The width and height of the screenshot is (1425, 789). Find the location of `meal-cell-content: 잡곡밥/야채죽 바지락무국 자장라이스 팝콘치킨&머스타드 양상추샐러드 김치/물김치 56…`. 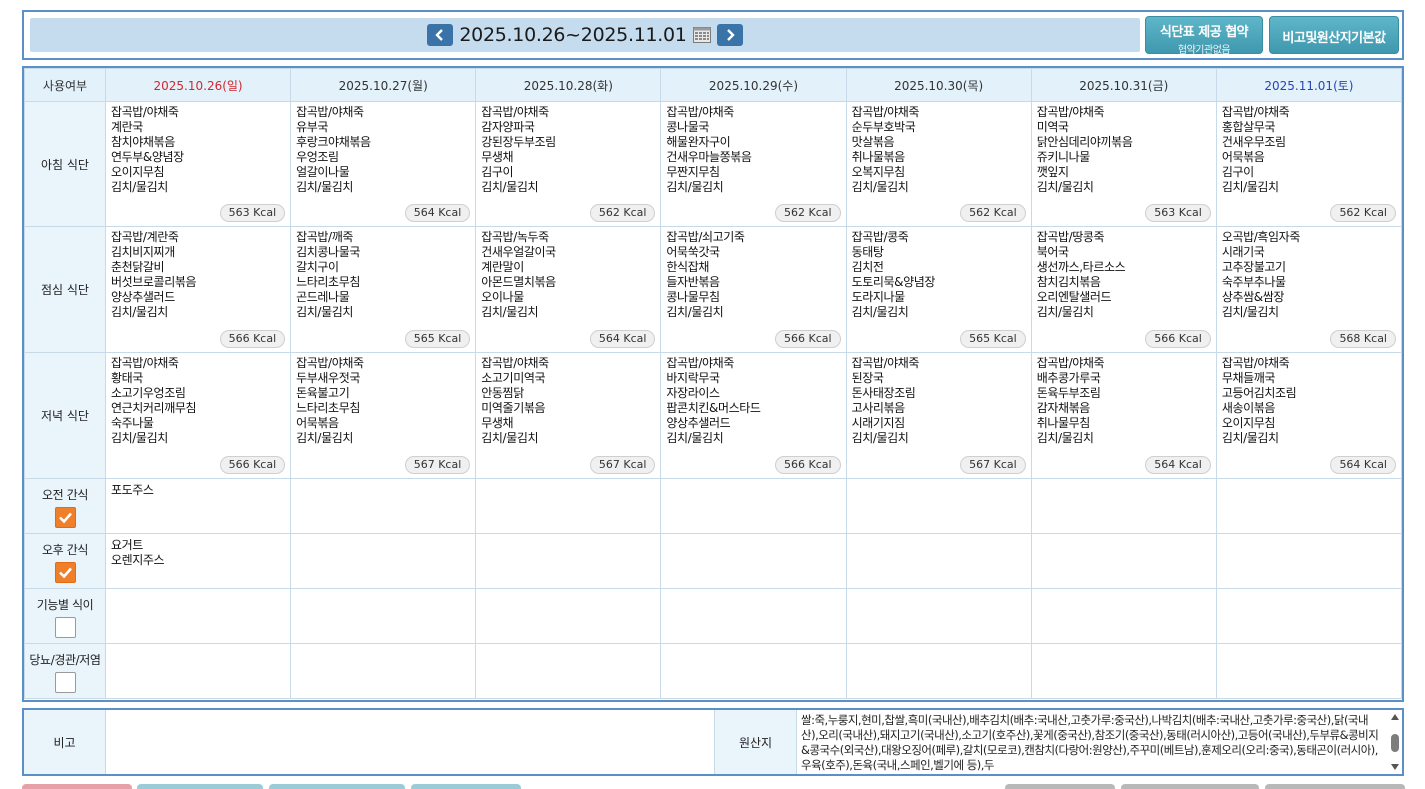

meal-cell-content: 잡곡밥/야채죽 바지락무국 자장라이스 팝콘치킨&머스타드 양상추샐러드 김치/물김치 56… is located at coordinates (753, 415).